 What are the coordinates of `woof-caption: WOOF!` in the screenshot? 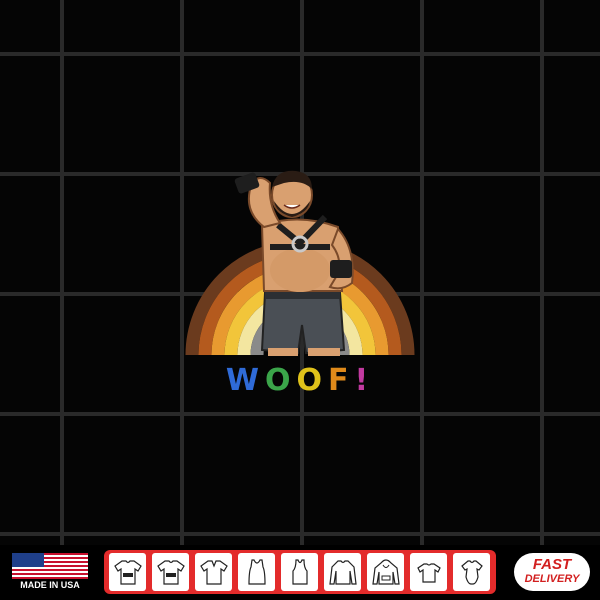 It's located at (300, 380).